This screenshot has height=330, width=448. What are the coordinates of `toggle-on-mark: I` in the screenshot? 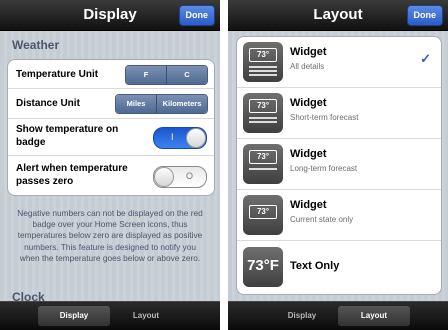 It's located at (172, 137).